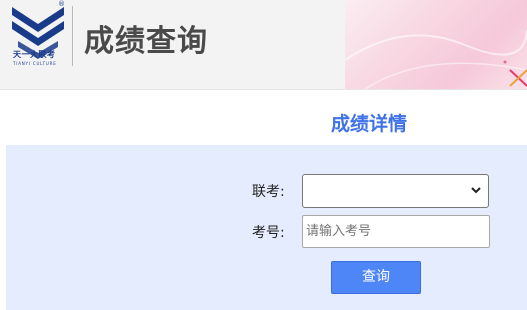  Describe the element at coordinates (268, 192) in the screenshot. I see `exam-label: 联考:` at that location.